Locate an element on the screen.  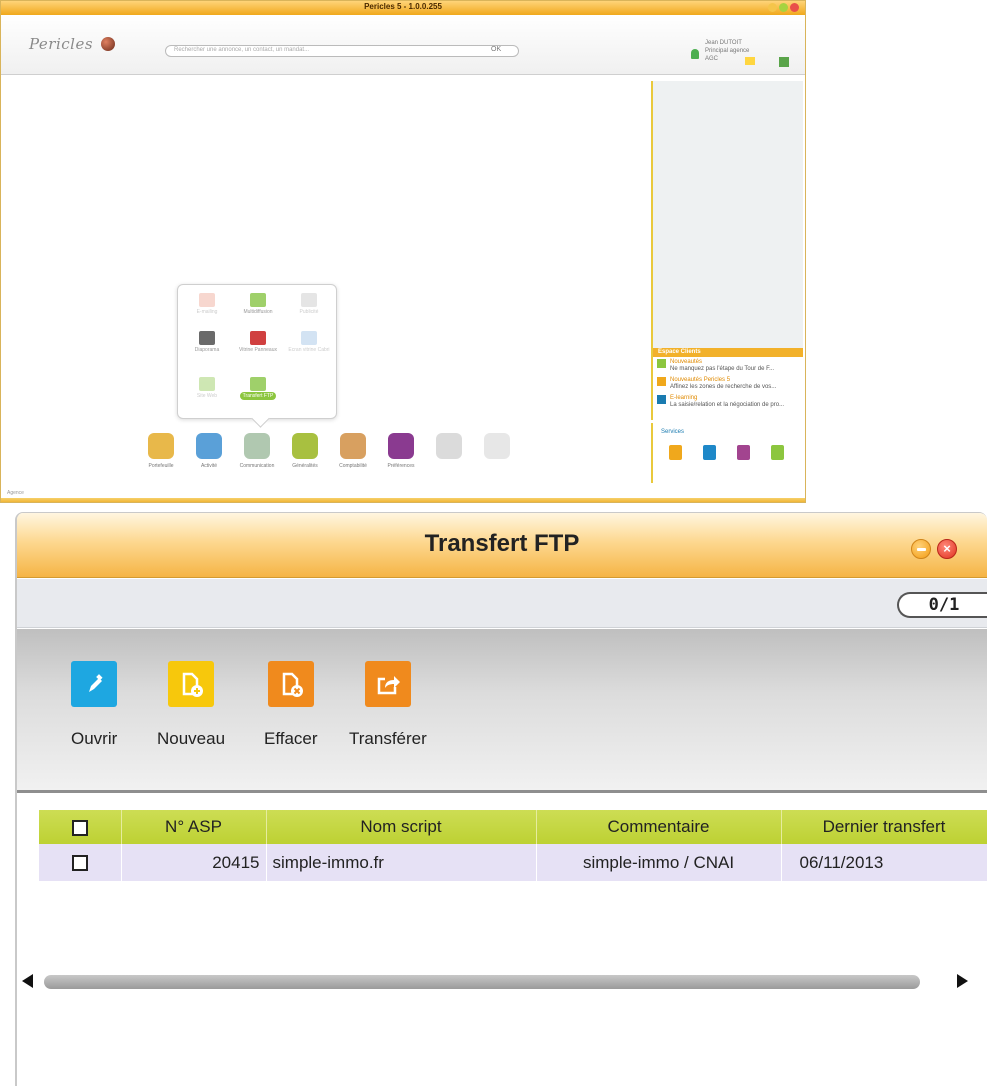
scrollbar-thumb is located at coordinates (482, 982).